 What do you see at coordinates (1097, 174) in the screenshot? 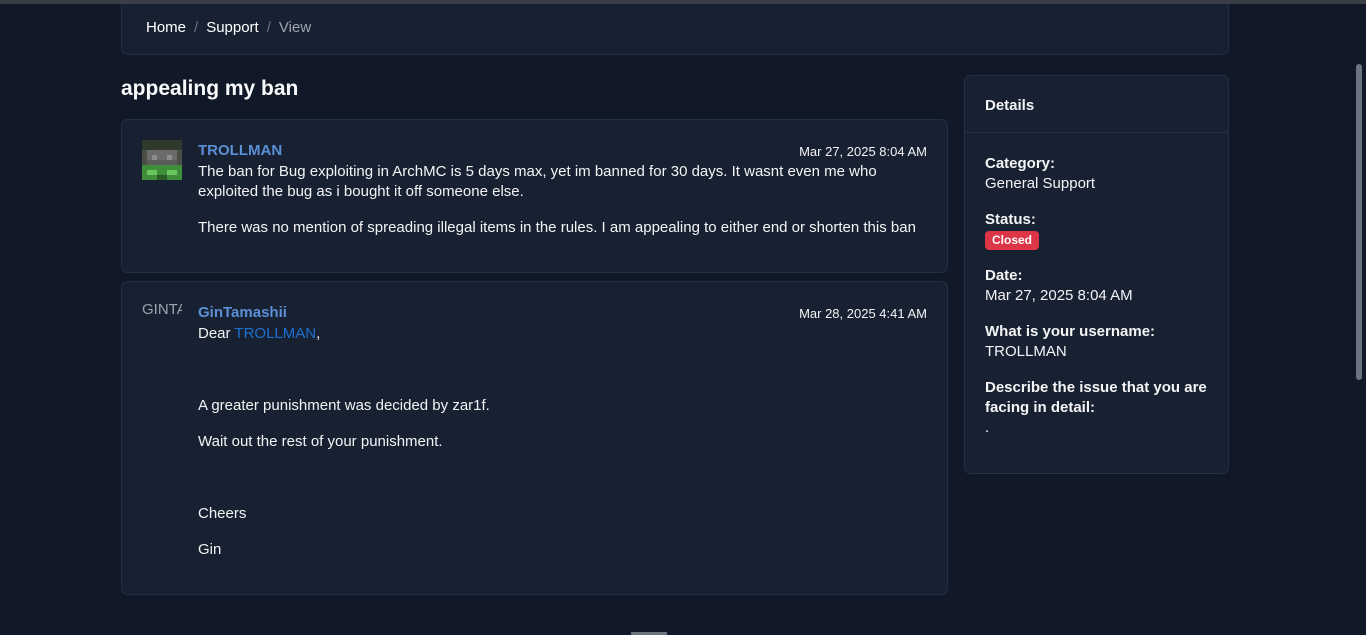
I see `category-field: Category: General Support` at bounding box center [1097, 174].